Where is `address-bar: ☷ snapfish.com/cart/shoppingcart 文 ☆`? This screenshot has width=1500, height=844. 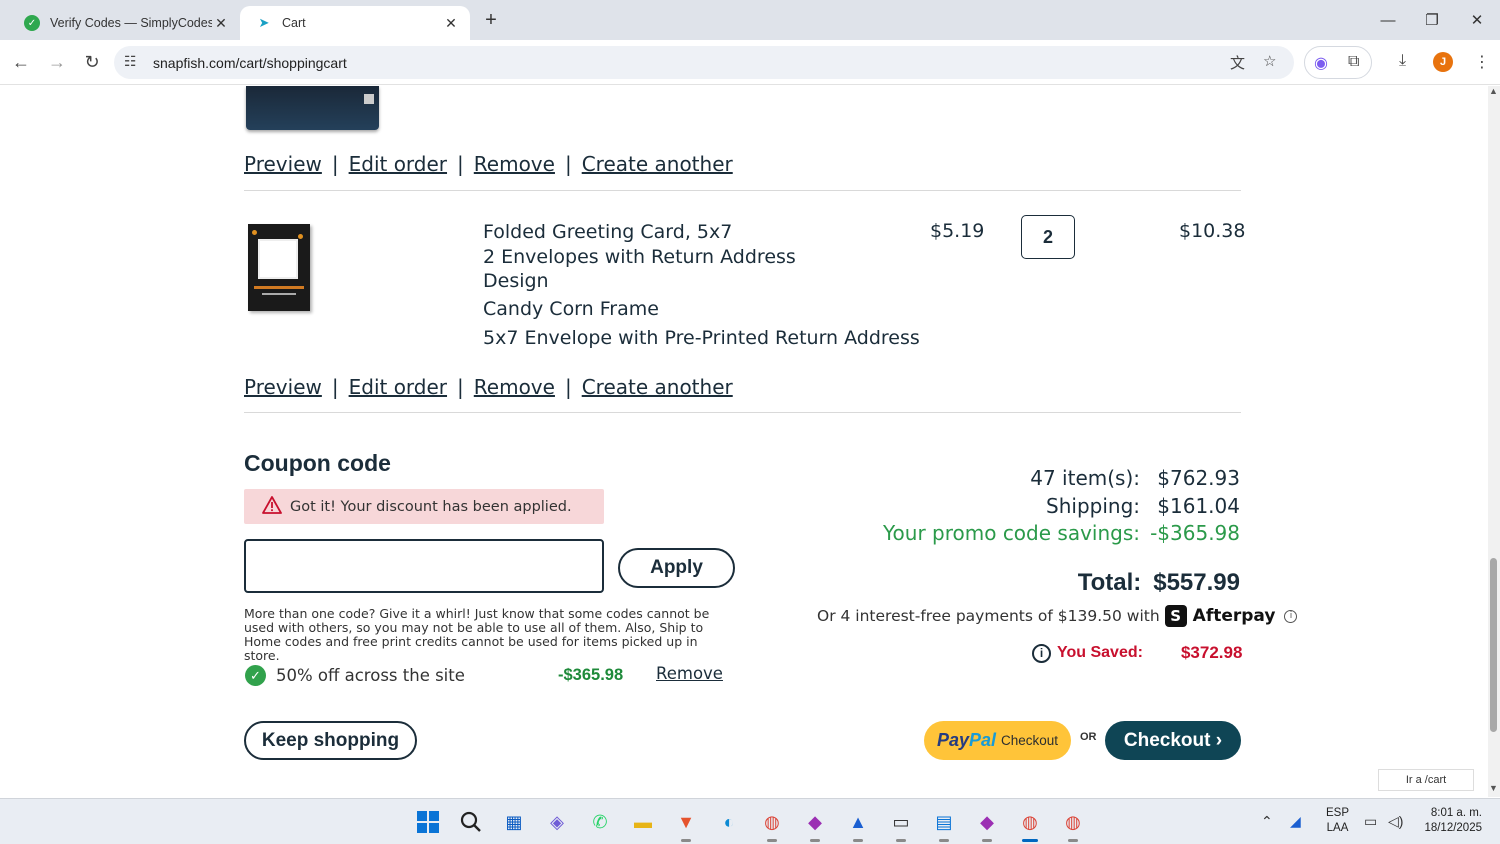
address-bar: ☷ snapfish.com/cart/shoppingcart 文 ☆ is located at coordinates (704, 62).